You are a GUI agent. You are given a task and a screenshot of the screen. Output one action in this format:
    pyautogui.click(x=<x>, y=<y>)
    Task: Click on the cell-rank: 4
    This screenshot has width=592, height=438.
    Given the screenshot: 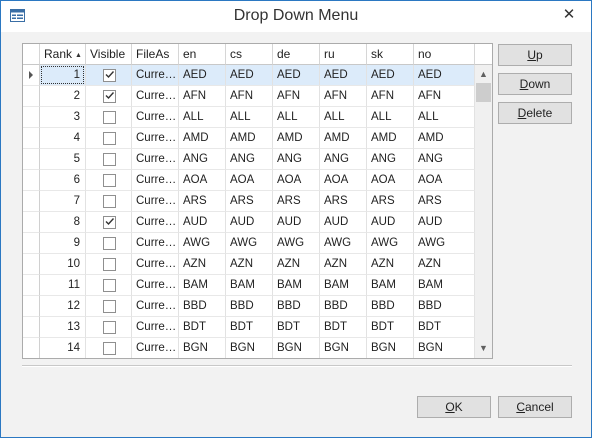 What is the action you would take?
    pyautogui.click(x=63, y=138)
    